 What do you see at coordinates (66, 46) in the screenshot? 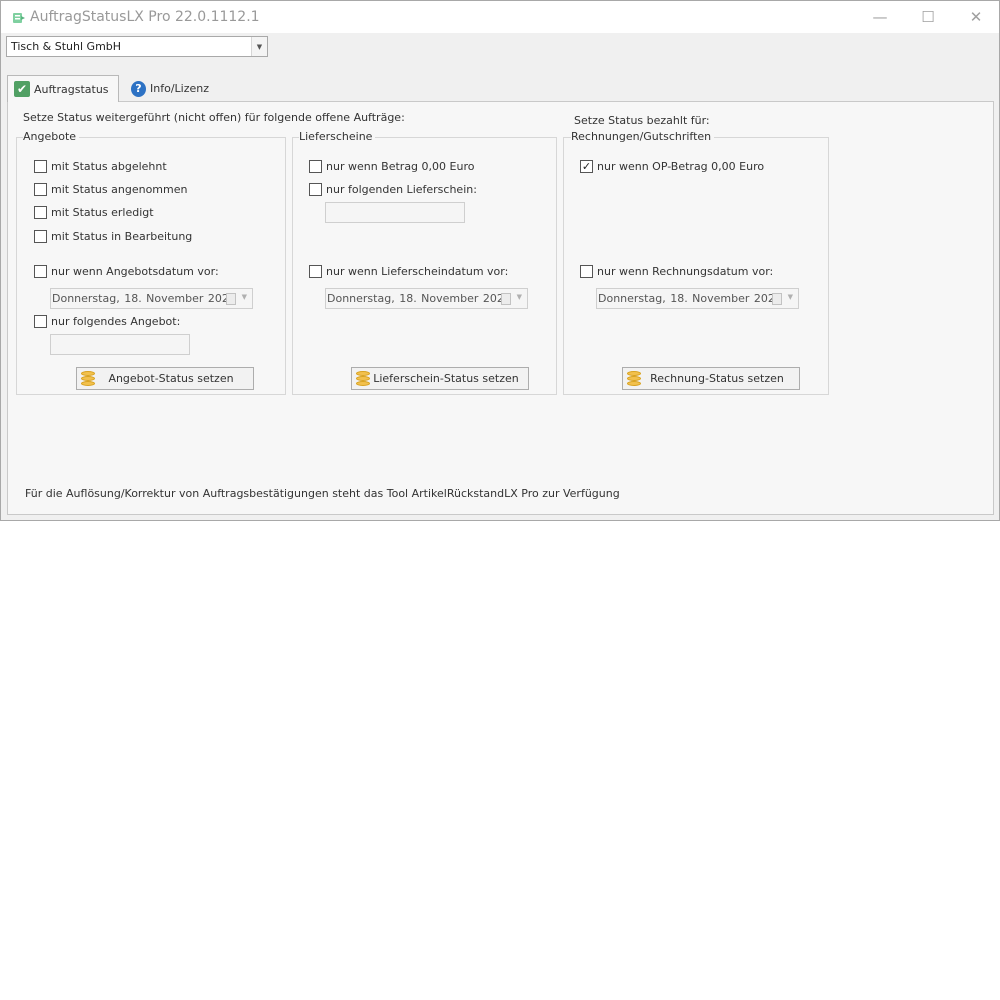
I see `company-select-value: Tisch & Stuhl GmbH` at bounding box center [66, 46].